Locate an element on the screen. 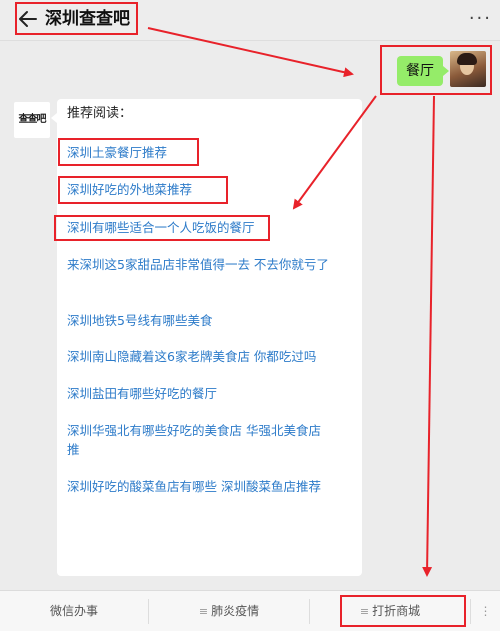 This screenshot has width=500, height=631. link-item: 深圳南山隐藏着这6家老牌美食店 你都吃过吗 is located at coordinates (199, 356).